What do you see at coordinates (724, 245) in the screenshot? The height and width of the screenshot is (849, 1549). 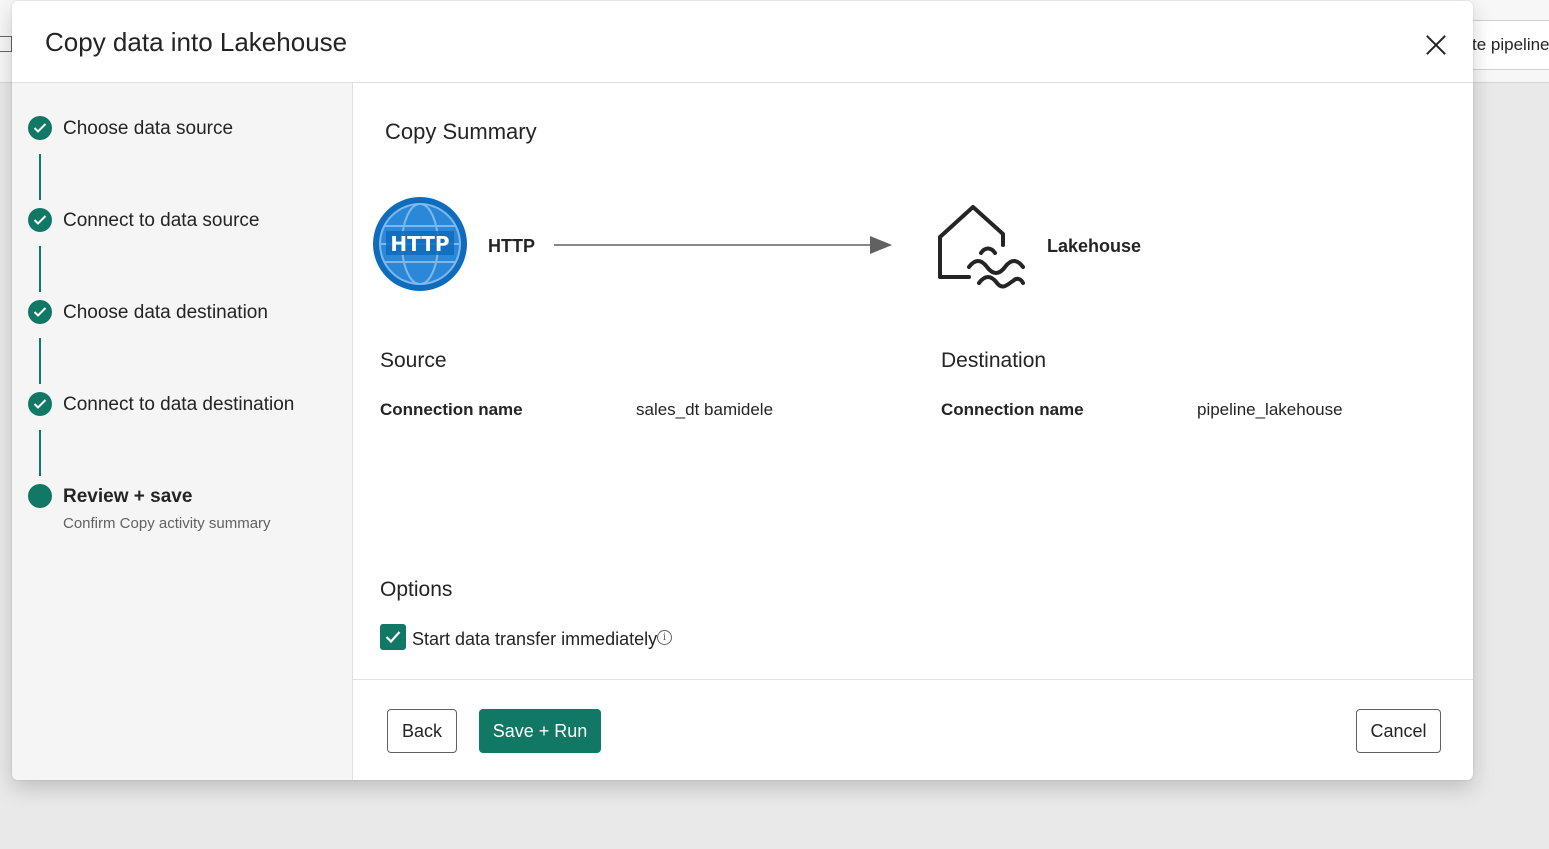 I see `flow-arrow-icon` at bounding box center [724, 245].